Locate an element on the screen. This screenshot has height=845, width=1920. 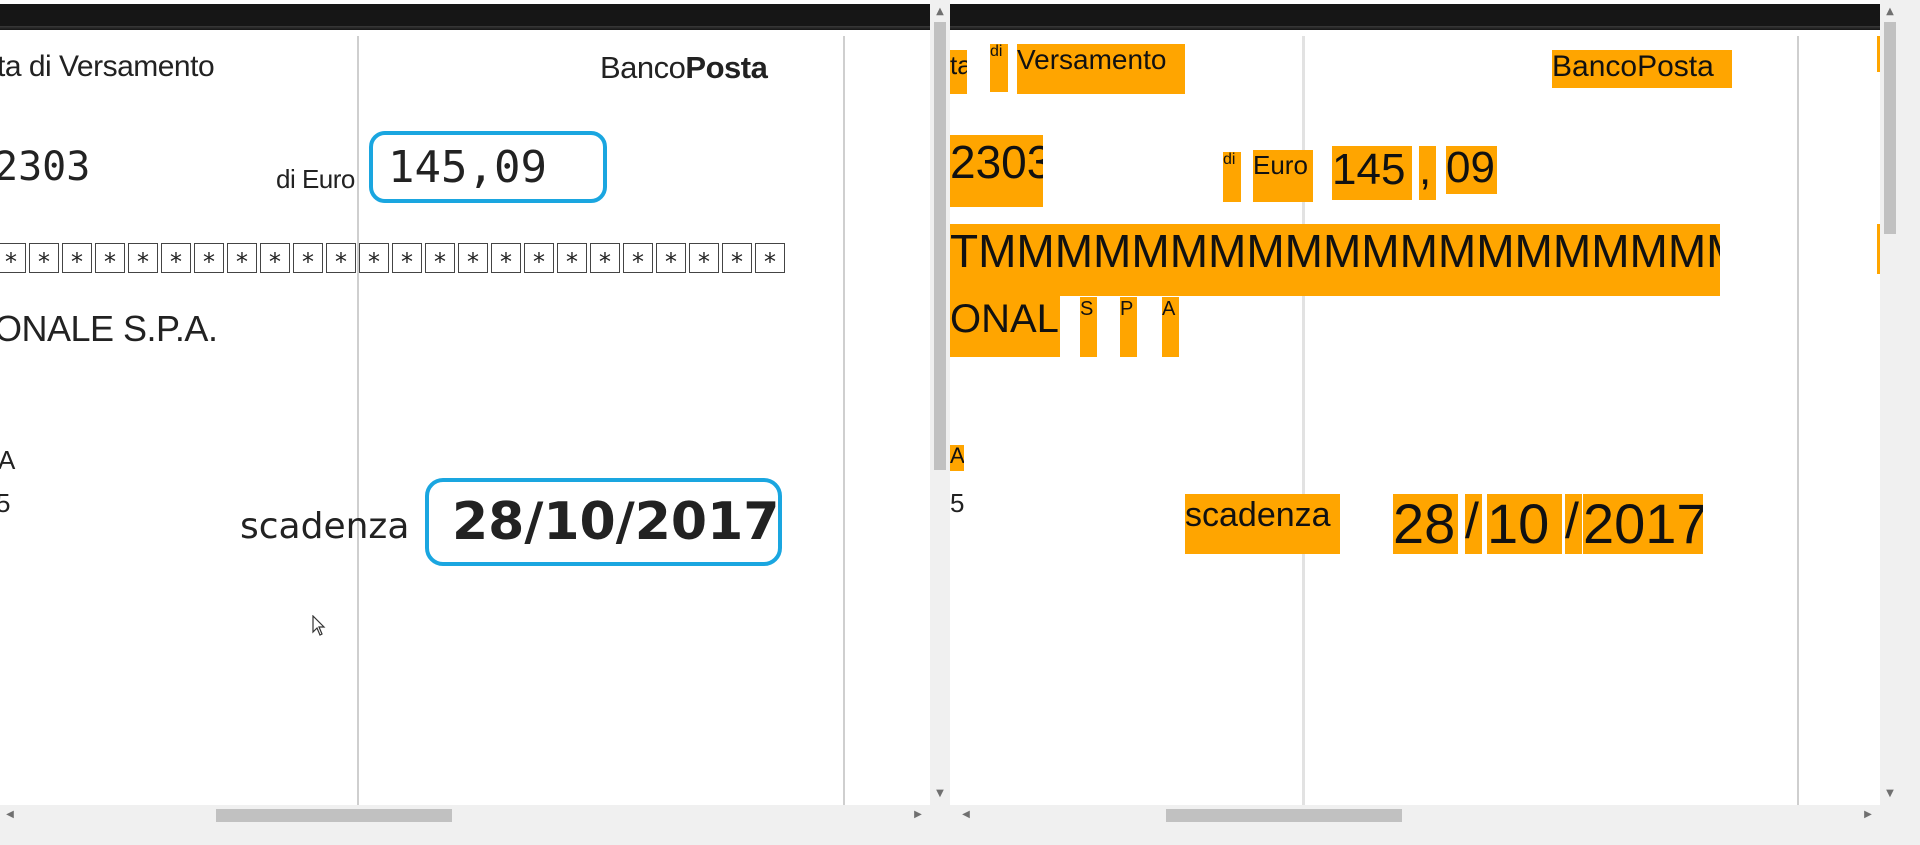
ocr-word: , is located at coordinates (1427, 173).